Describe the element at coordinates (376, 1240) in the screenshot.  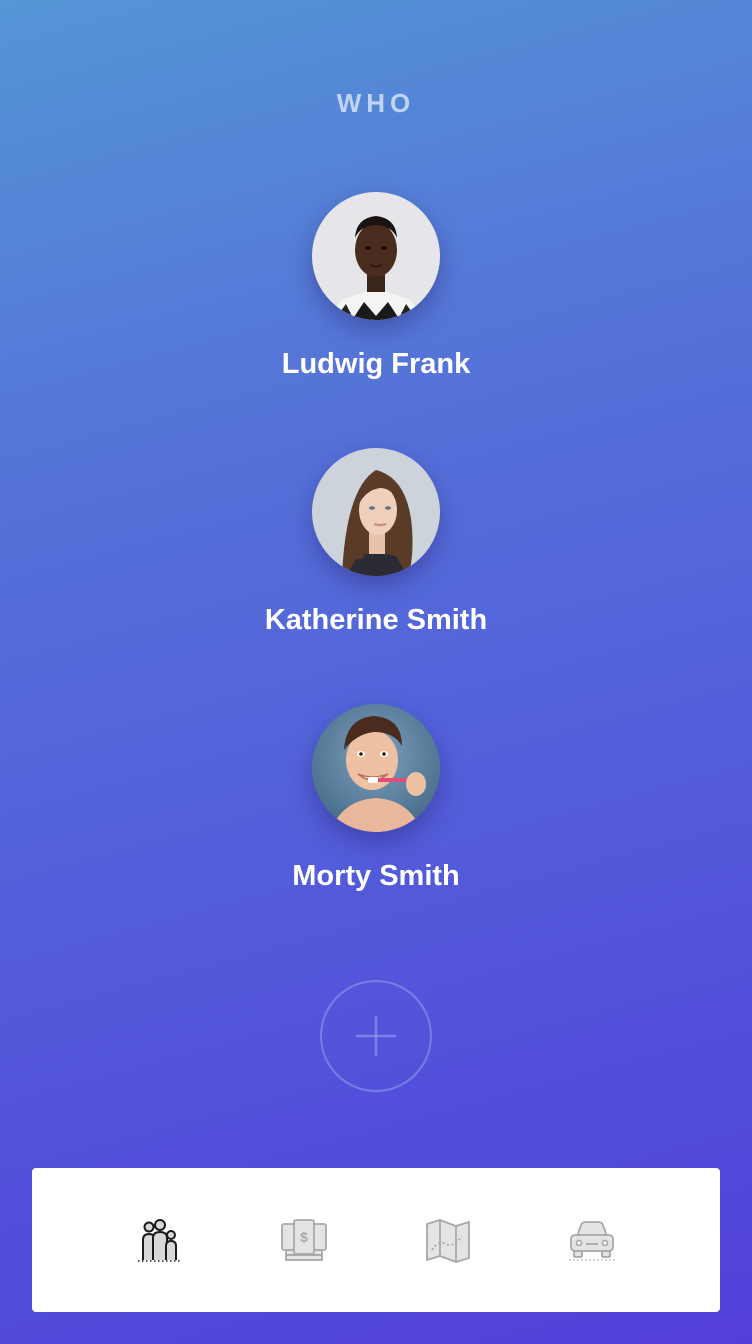
I see `bottom-tab-bar: $` at that location.